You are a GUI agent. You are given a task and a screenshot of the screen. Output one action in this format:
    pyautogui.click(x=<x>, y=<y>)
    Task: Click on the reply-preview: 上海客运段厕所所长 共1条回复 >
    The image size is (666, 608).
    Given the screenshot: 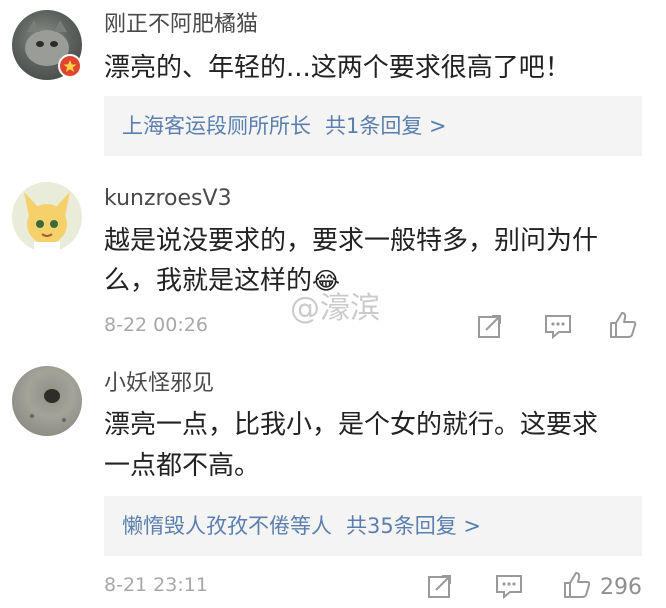 What is the action you would take?
    pyautogui.click(x=373, y=126)
    